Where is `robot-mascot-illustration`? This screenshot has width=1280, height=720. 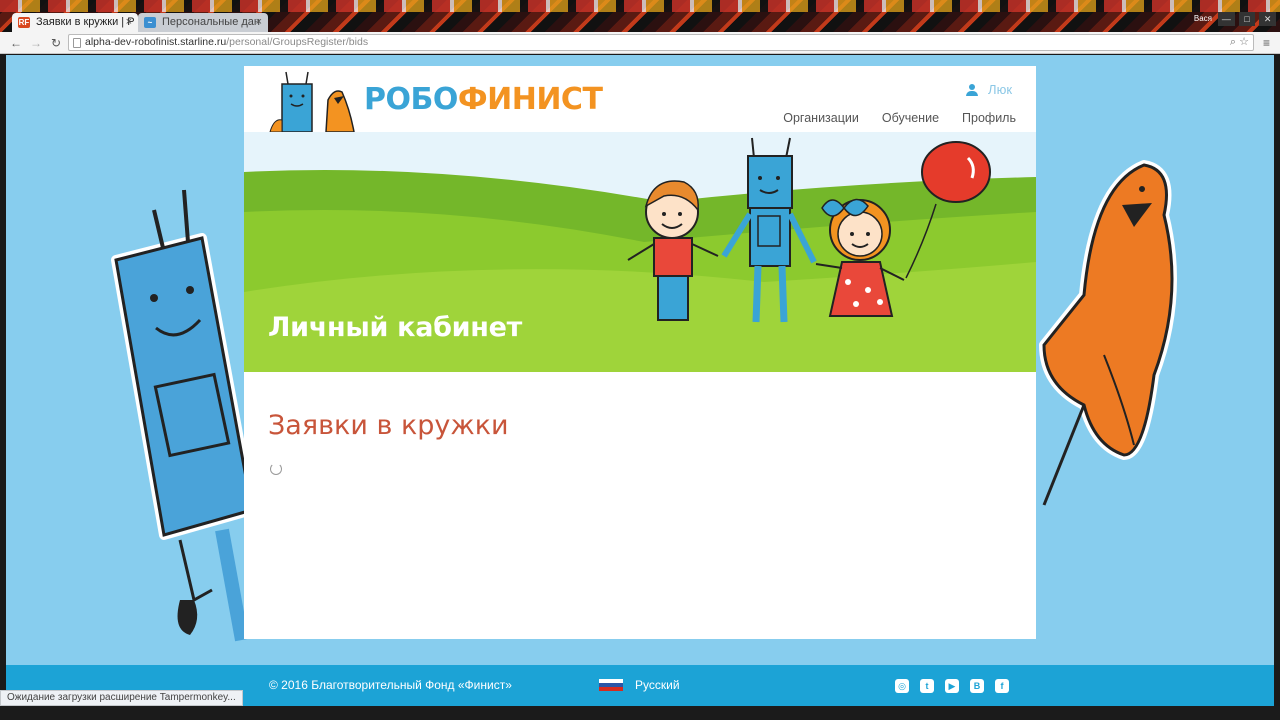
robot-mascot-illustration is located at coordinates (184, 415).